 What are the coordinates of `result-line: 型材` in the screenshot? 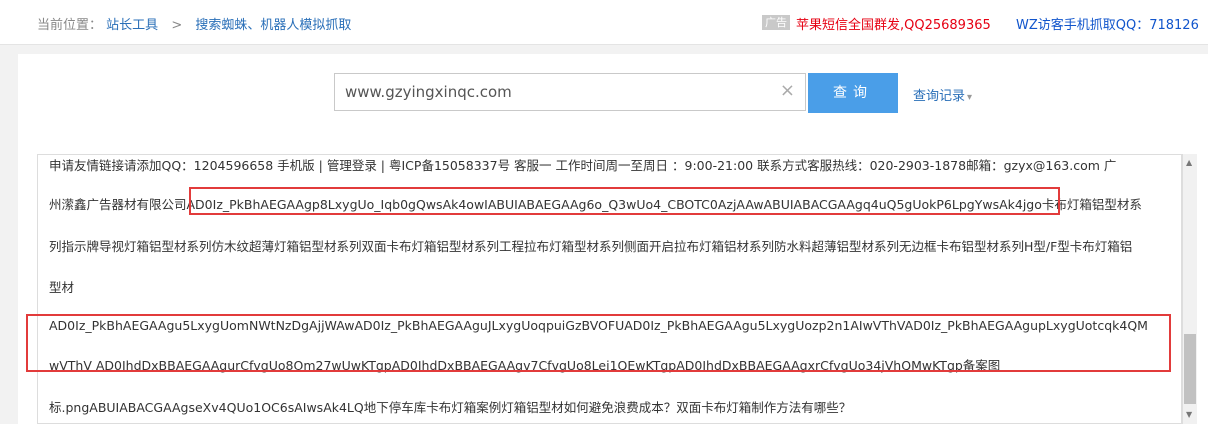 It's located at (62, 287).